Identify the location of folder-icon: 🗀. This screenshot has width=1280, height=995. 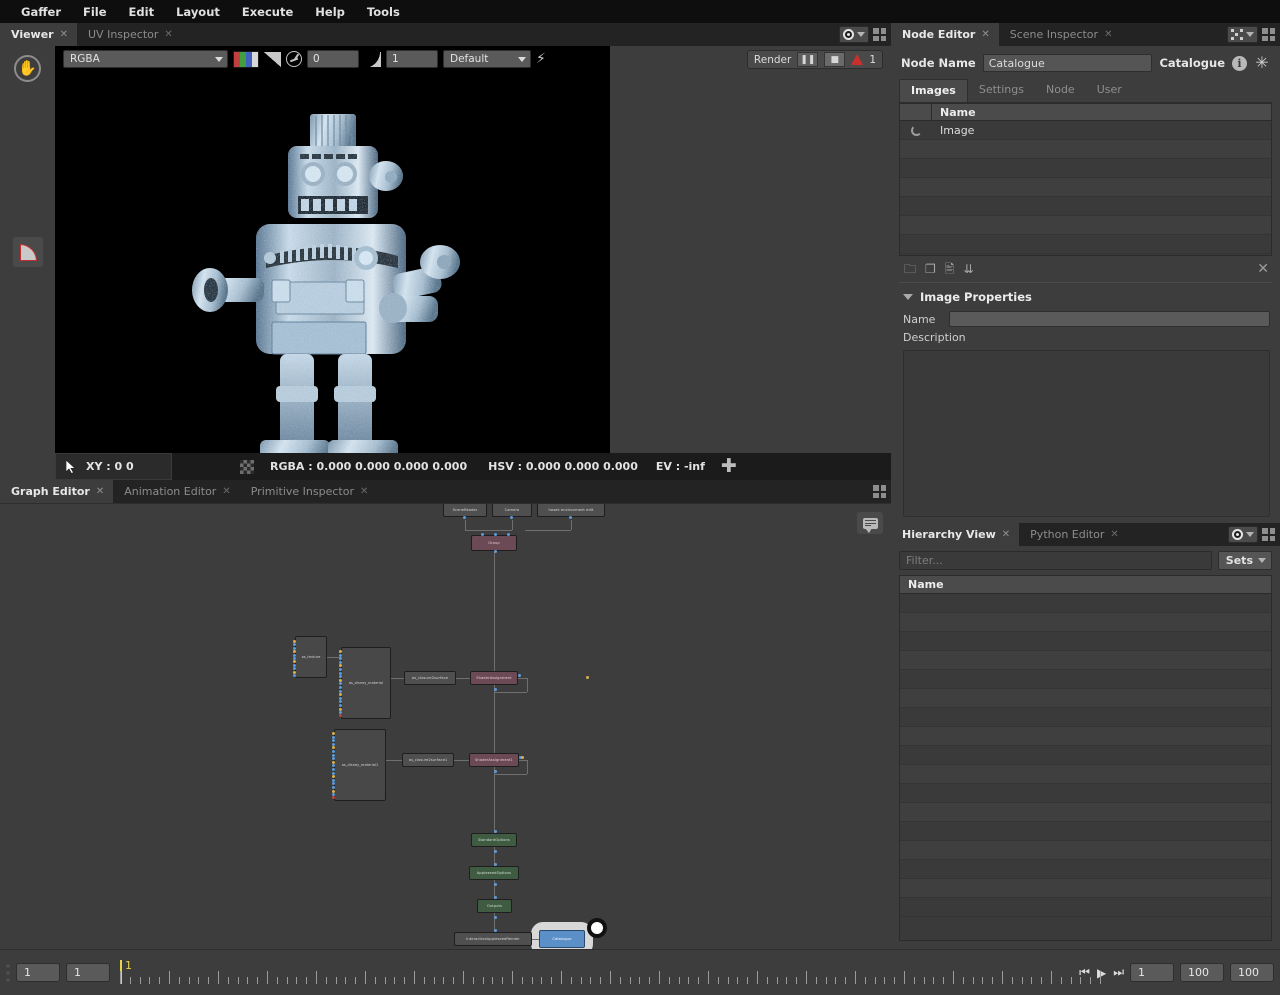
(910, 269).